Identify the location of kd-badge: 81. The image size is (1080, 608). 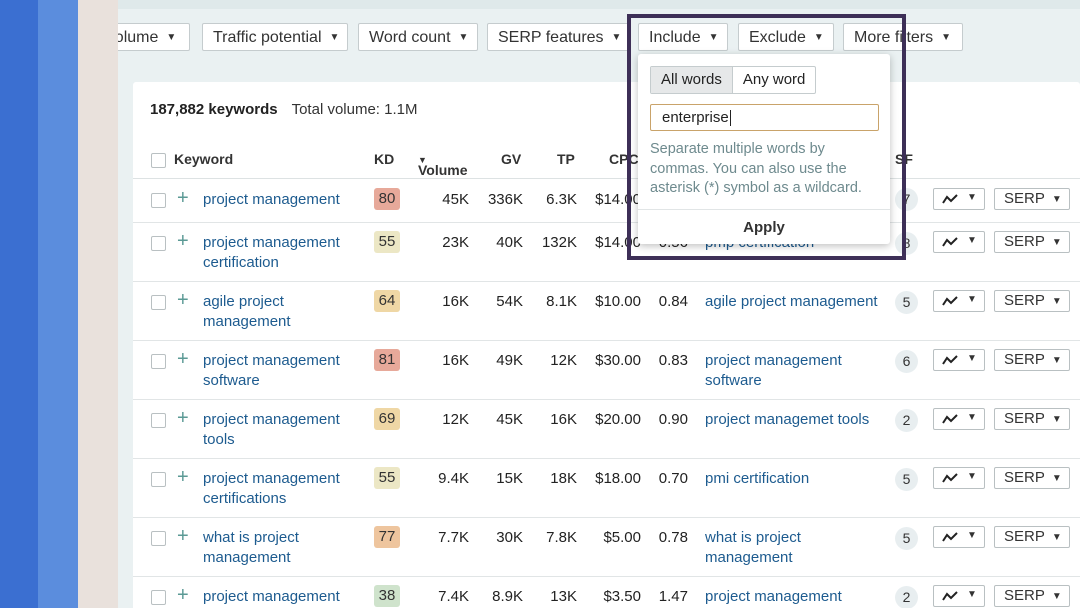
(387, 360).